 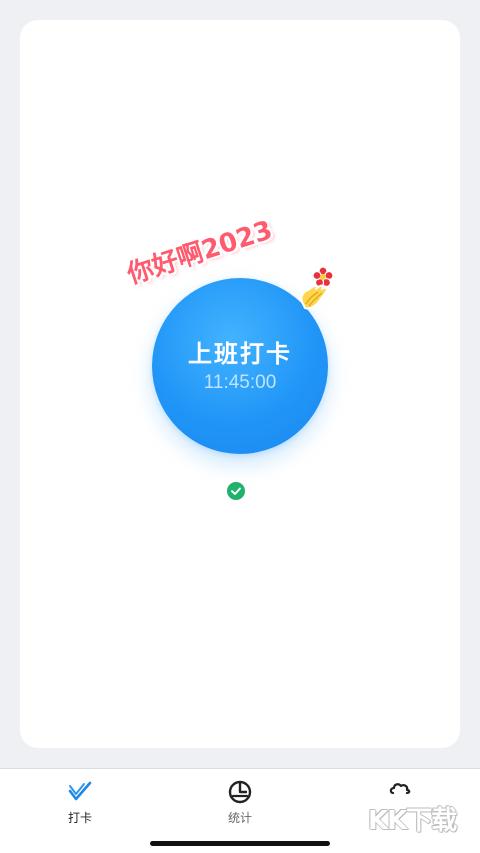 What do you see at coordinates (314, 297) in the screenshot?
I see `clapping-hands-icon` at bounding box center [314, 297].